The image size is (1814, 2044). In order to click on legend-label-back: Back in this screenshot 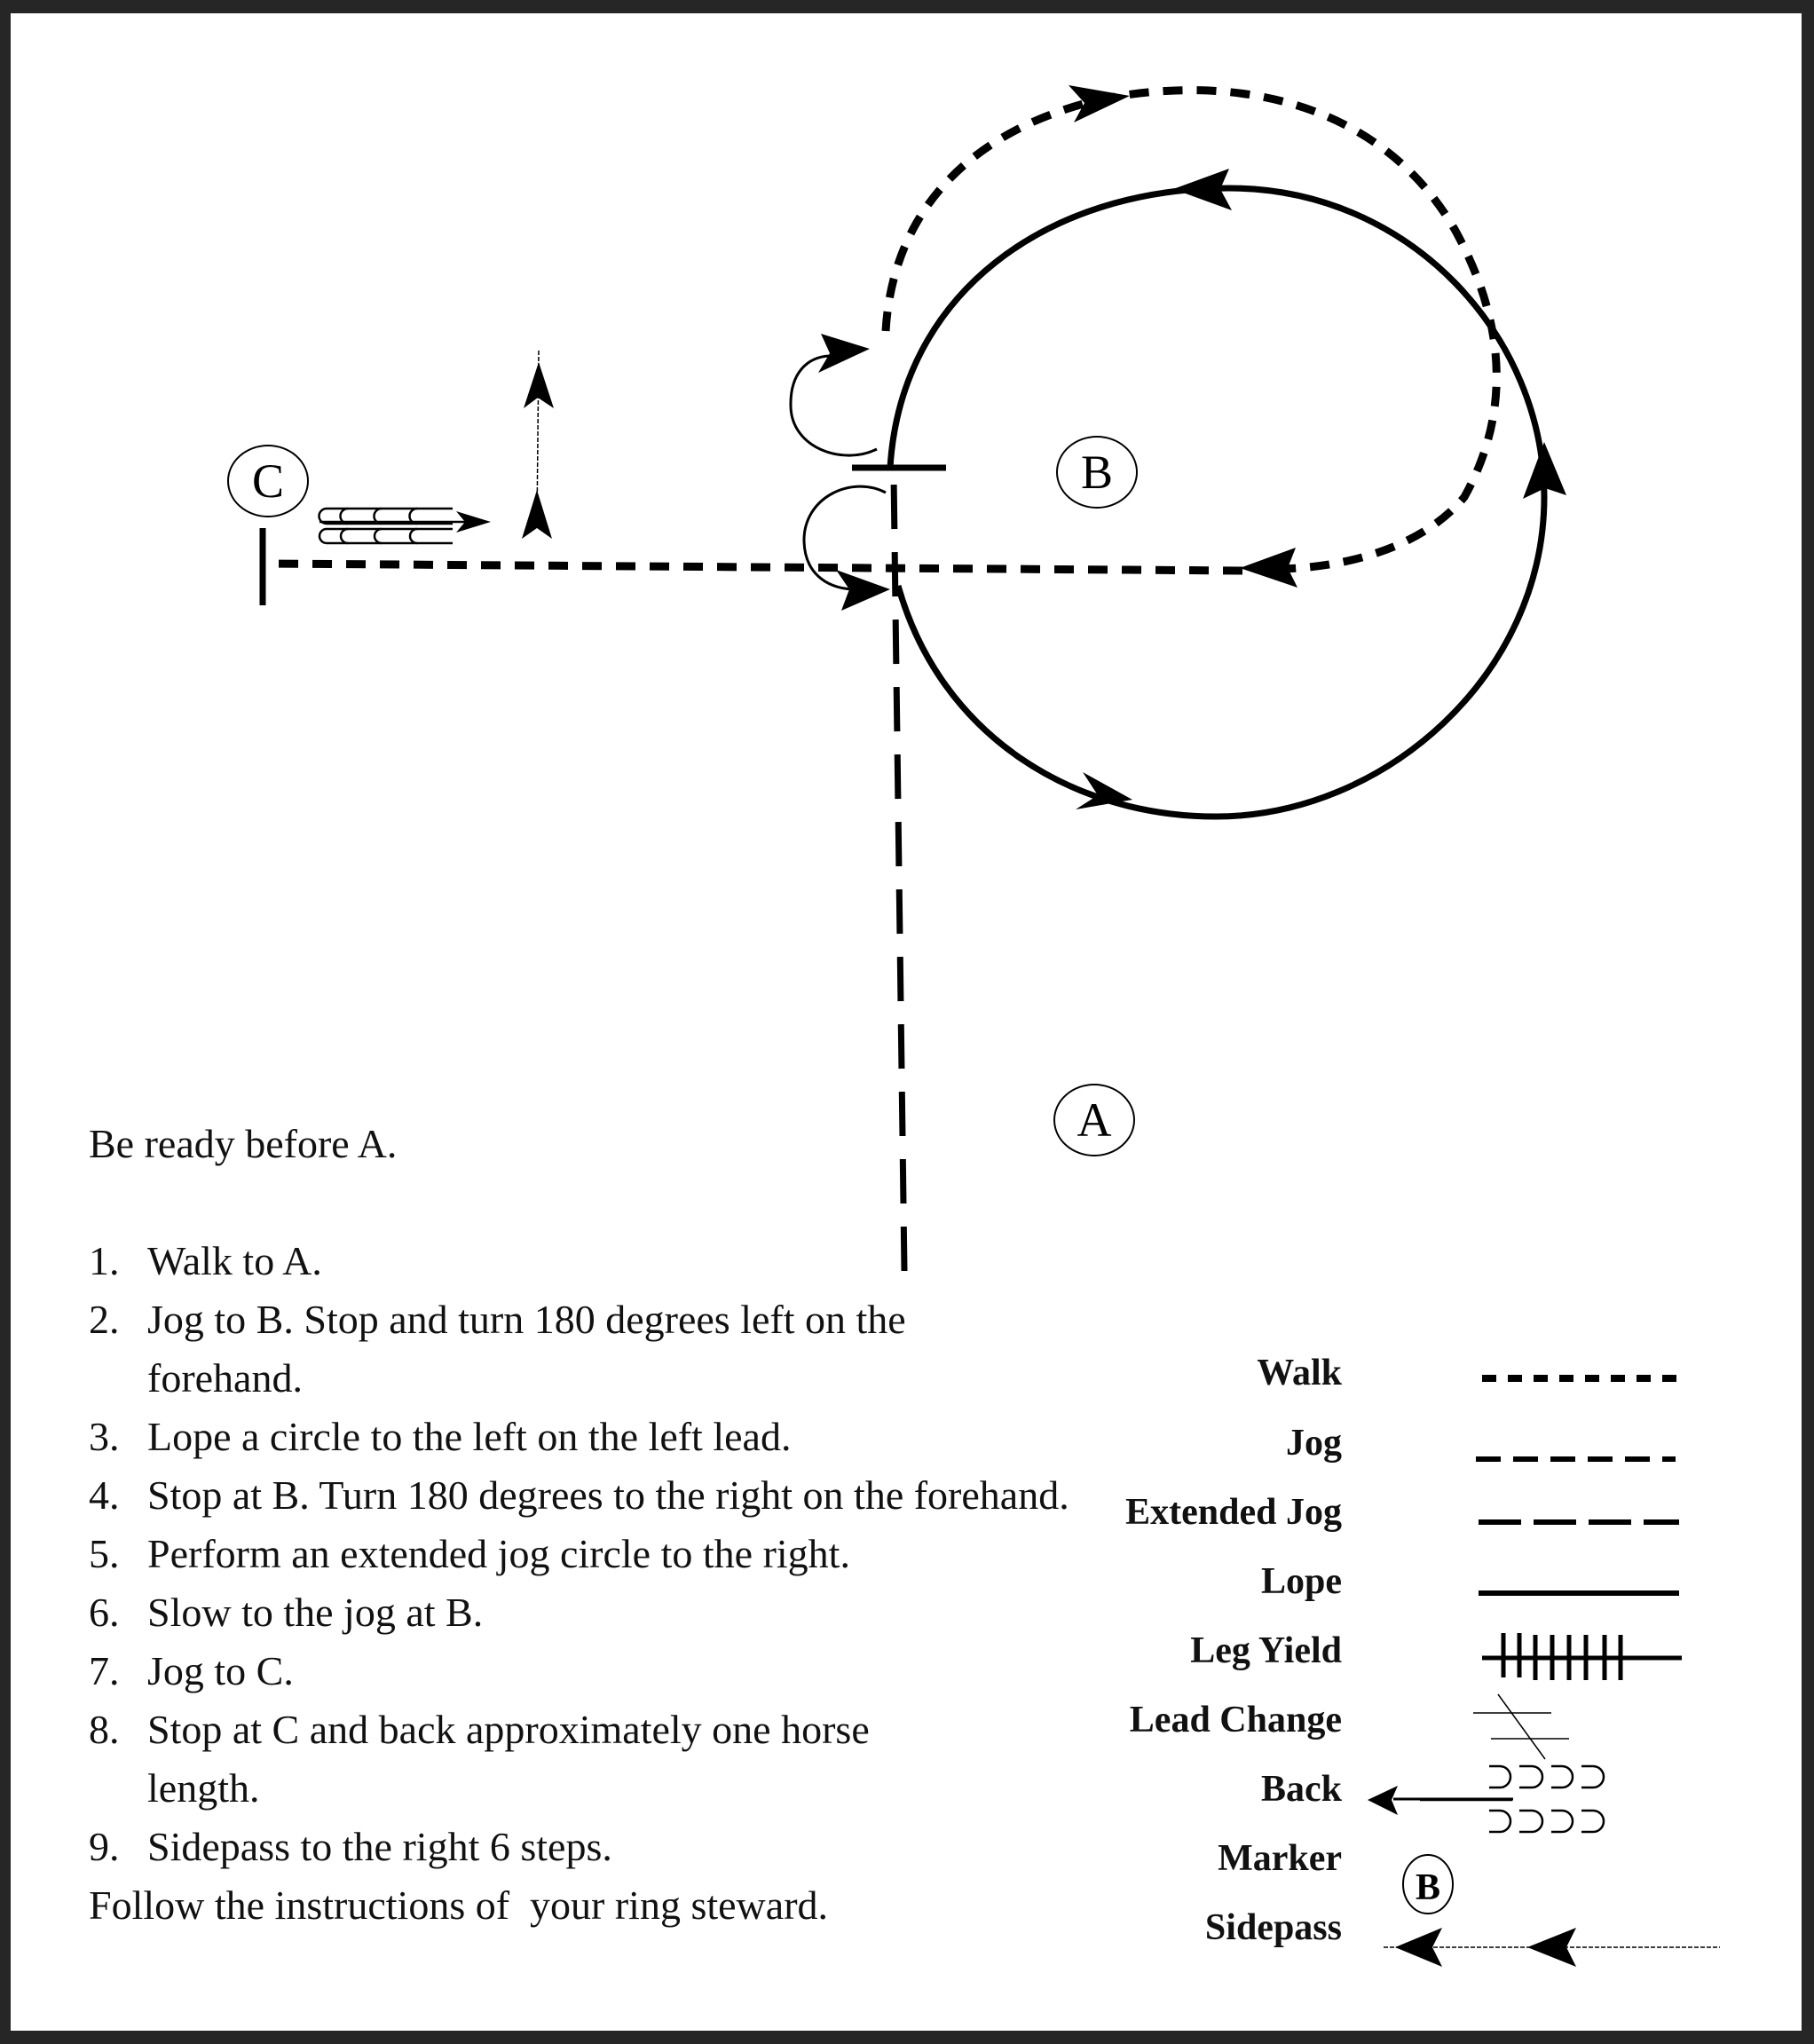, I will do `click(1301, 1789)`.